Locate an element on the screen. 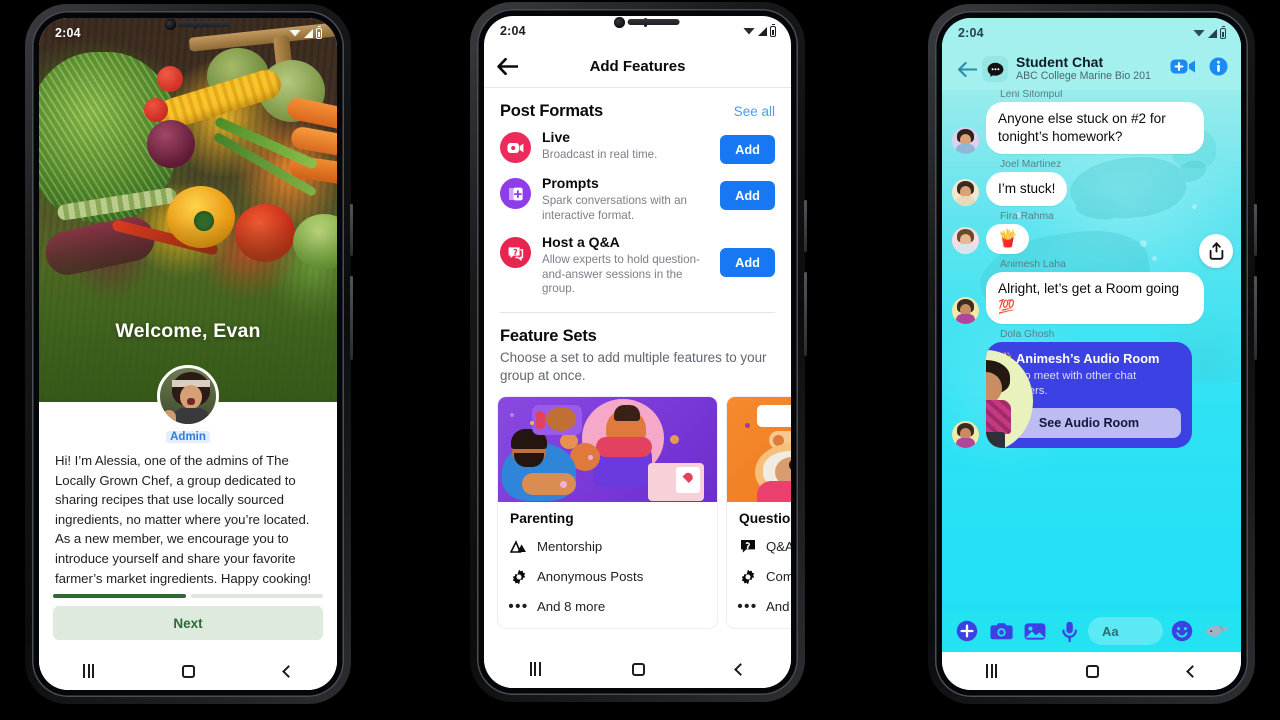 Image resolution: width=1280 pixels, height=720 pixels. message-bubble: I’m stuck! is located at coordinates (1027, 189).